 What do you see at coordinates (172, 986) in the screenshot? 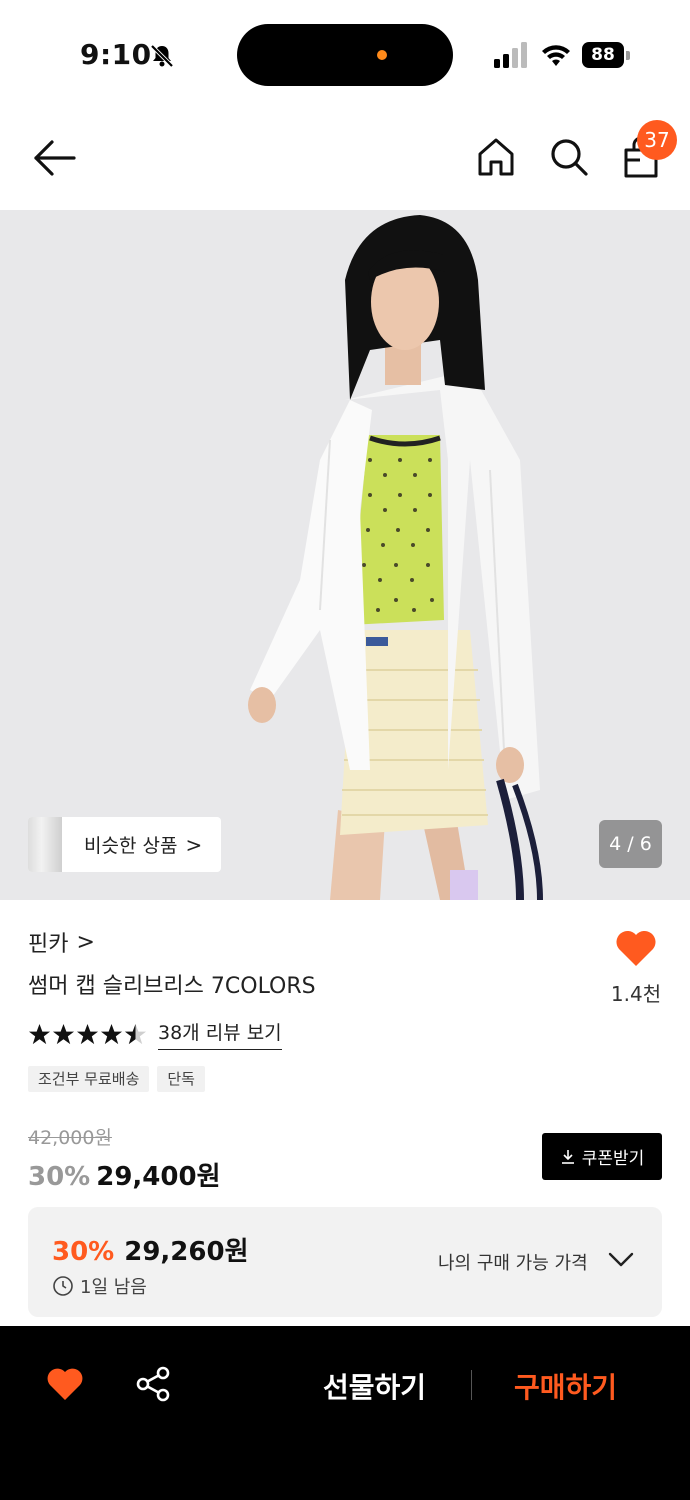
I see `product-title: 썸머 캡 슬리브리스 7COLORS` at bounding box center [172, 986].